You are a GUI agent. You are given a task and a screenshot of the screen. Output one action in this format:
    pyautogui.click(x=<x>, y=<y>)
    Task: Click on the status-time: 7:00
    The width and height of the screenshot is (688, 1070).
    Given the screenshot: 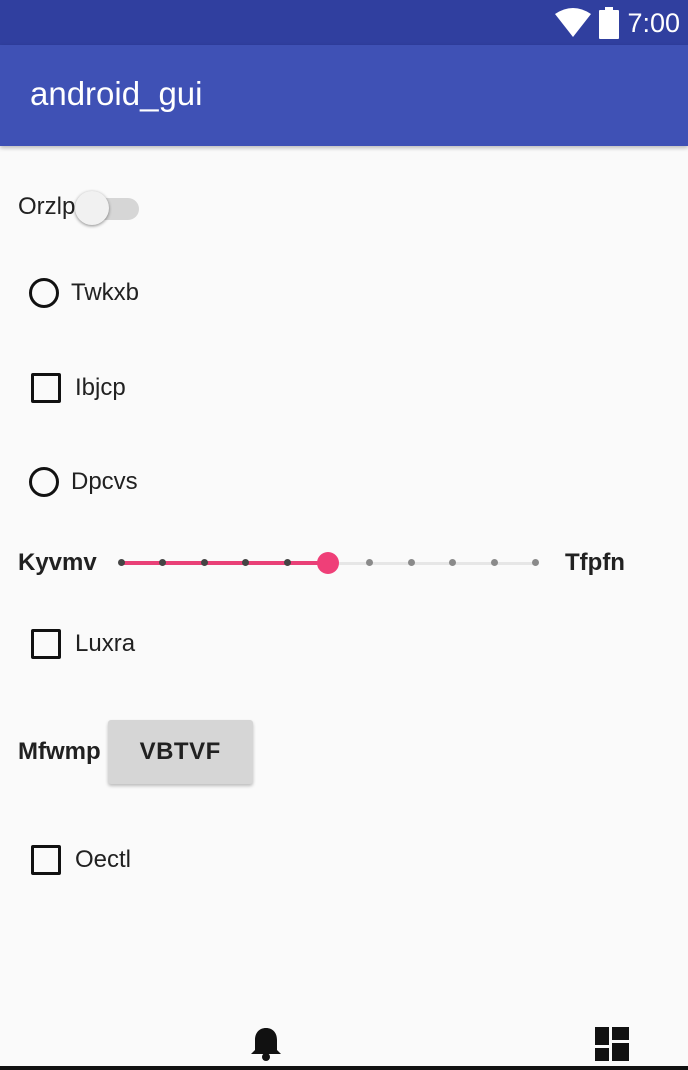 What is the action you would take?
    pyautogui.click(x=653, y=22)
    